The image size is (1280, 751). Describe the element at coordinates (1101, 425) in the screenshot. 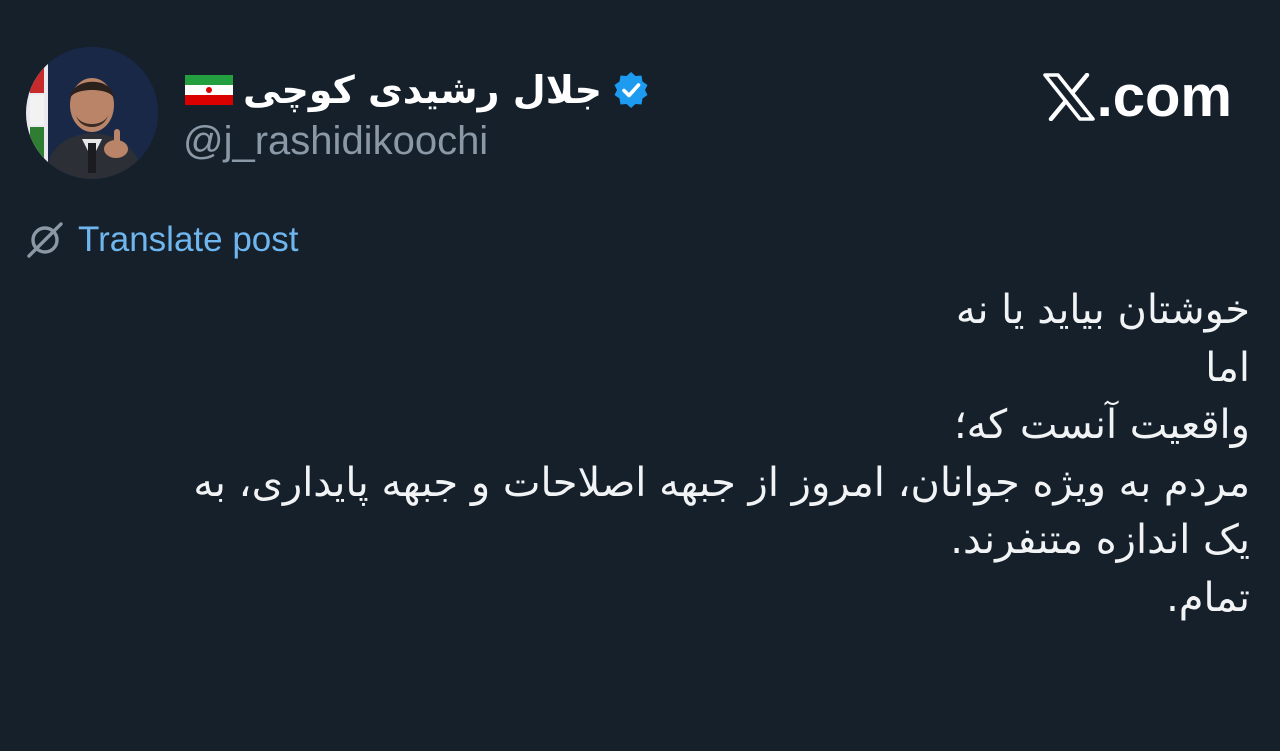

I see `post-line: واقعیت آنست که؛` at that location.